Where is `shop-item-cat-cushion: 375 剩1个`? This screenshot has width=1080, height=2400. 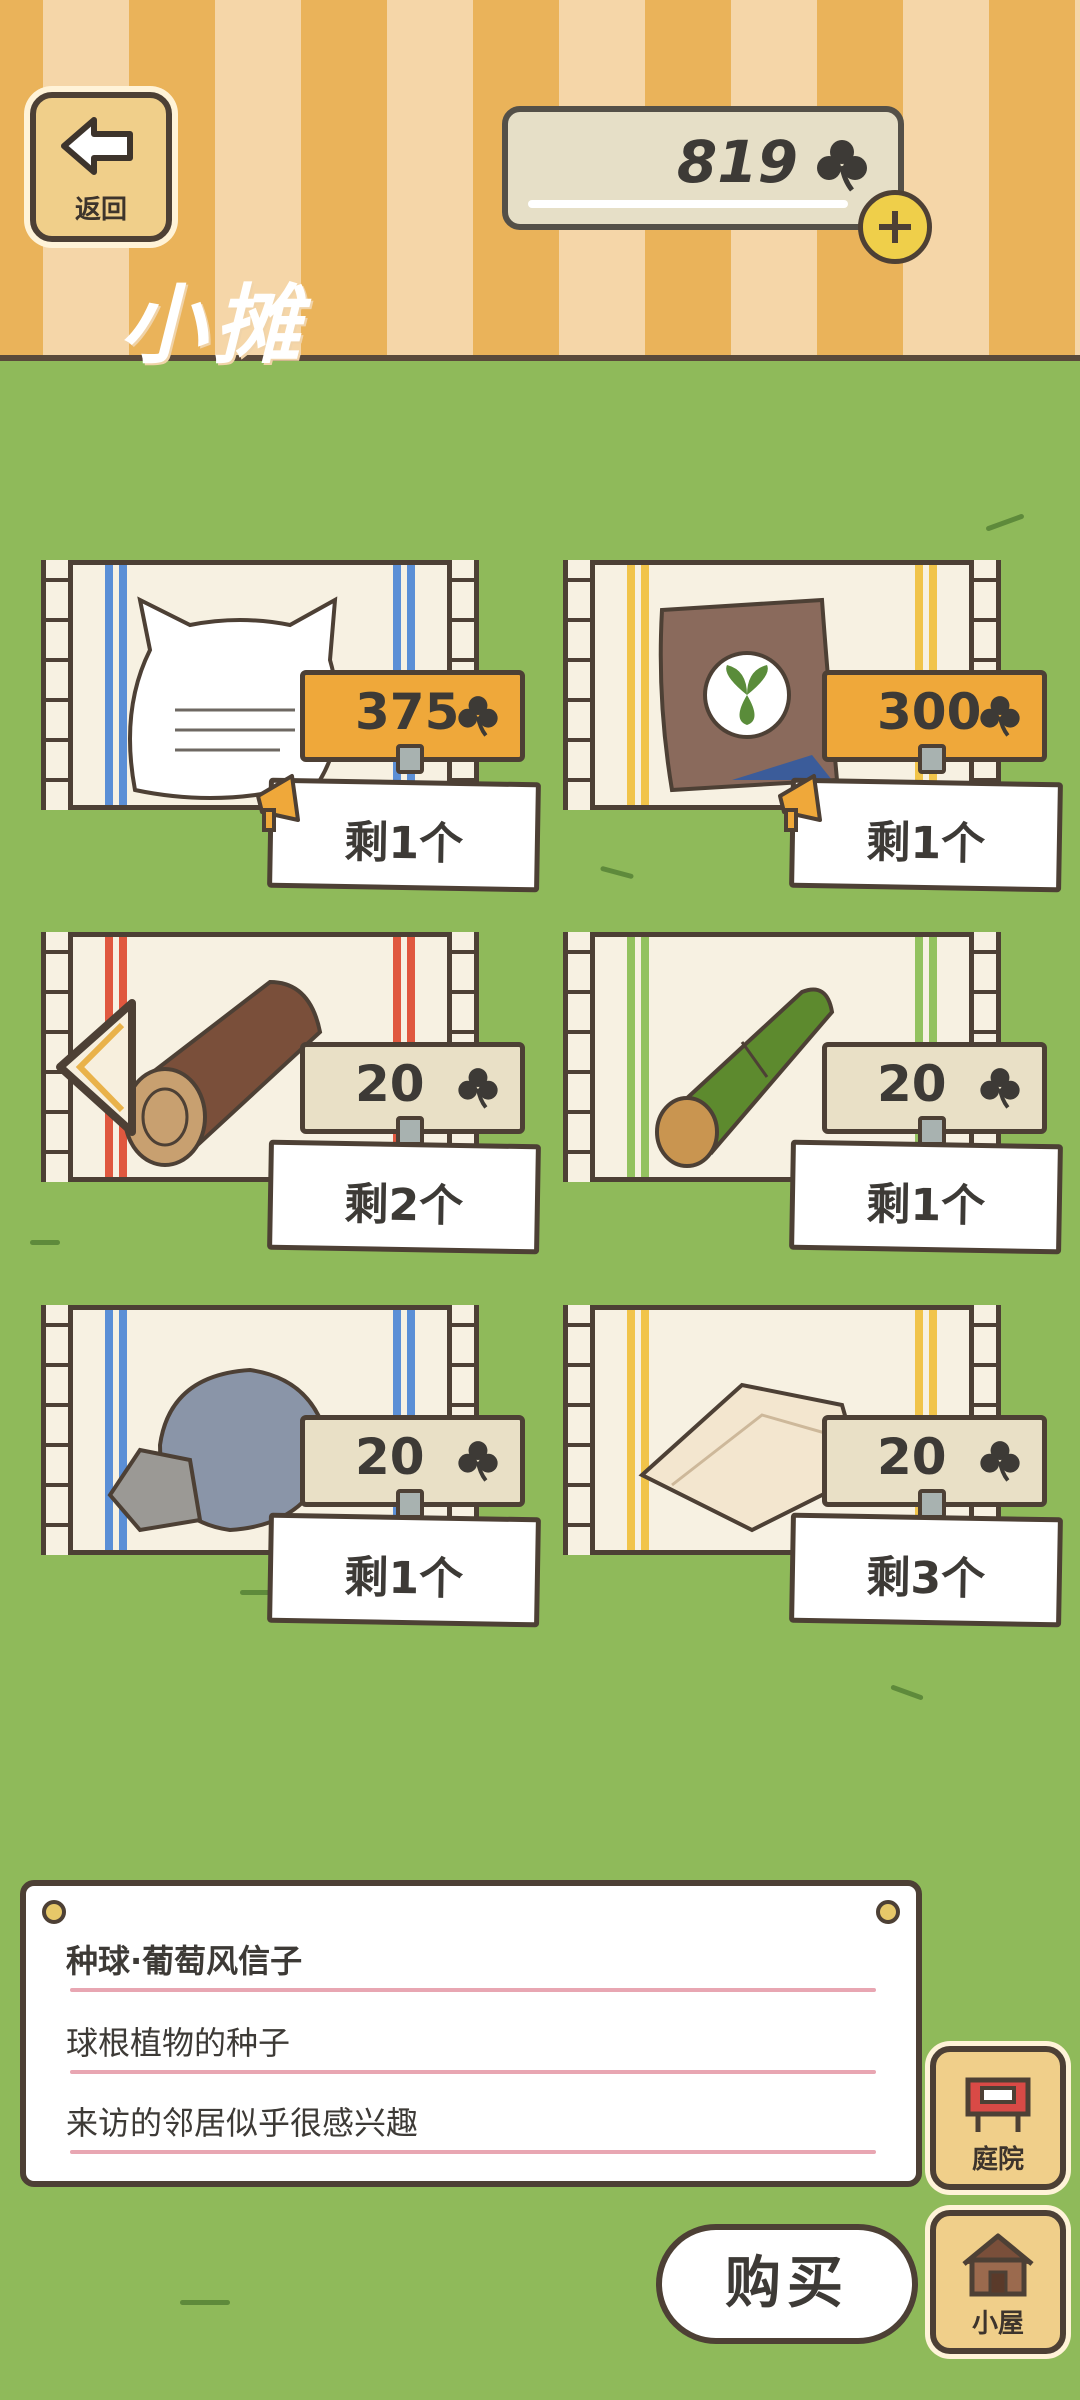 shop-item-cat-cushion: 375 剩1个 is located at coordinates (290, 726).